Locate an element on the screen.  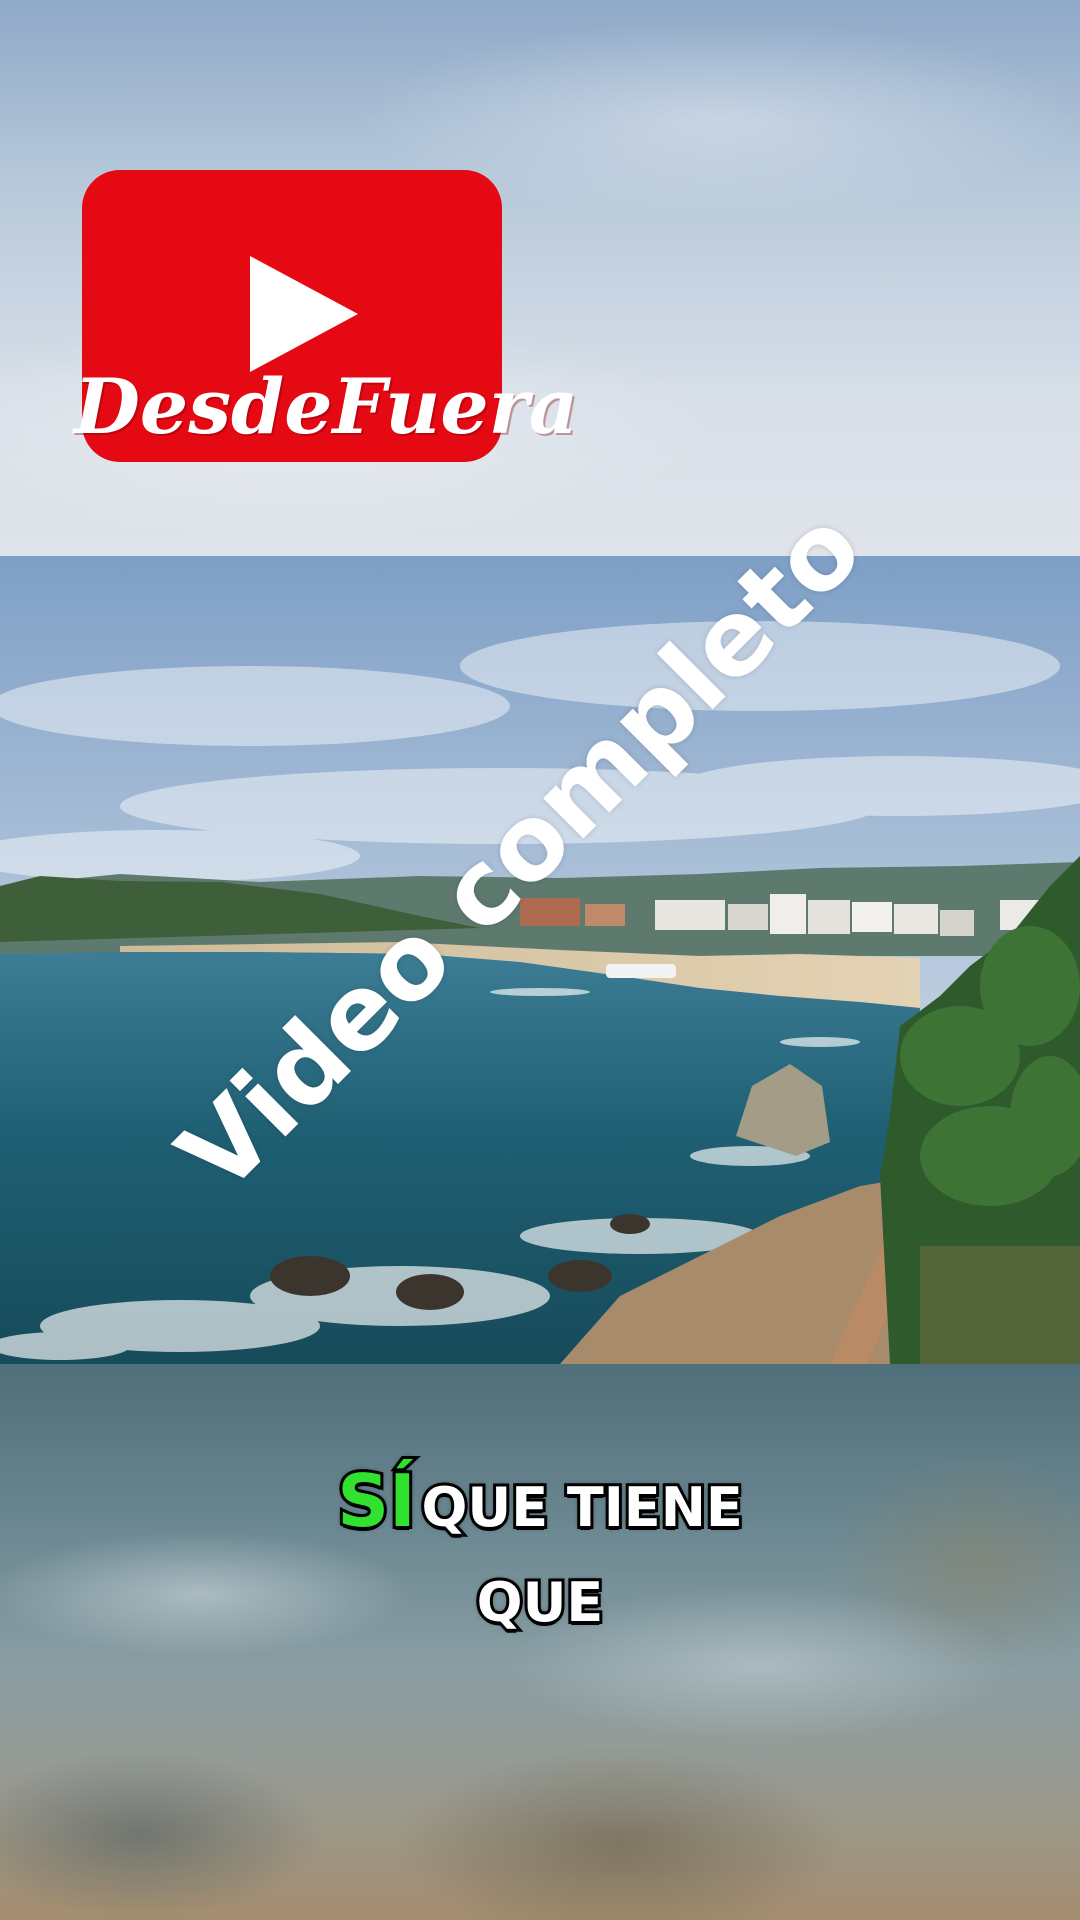
caption-highlight-word: SÍ is located at coordinates (376, 1501).